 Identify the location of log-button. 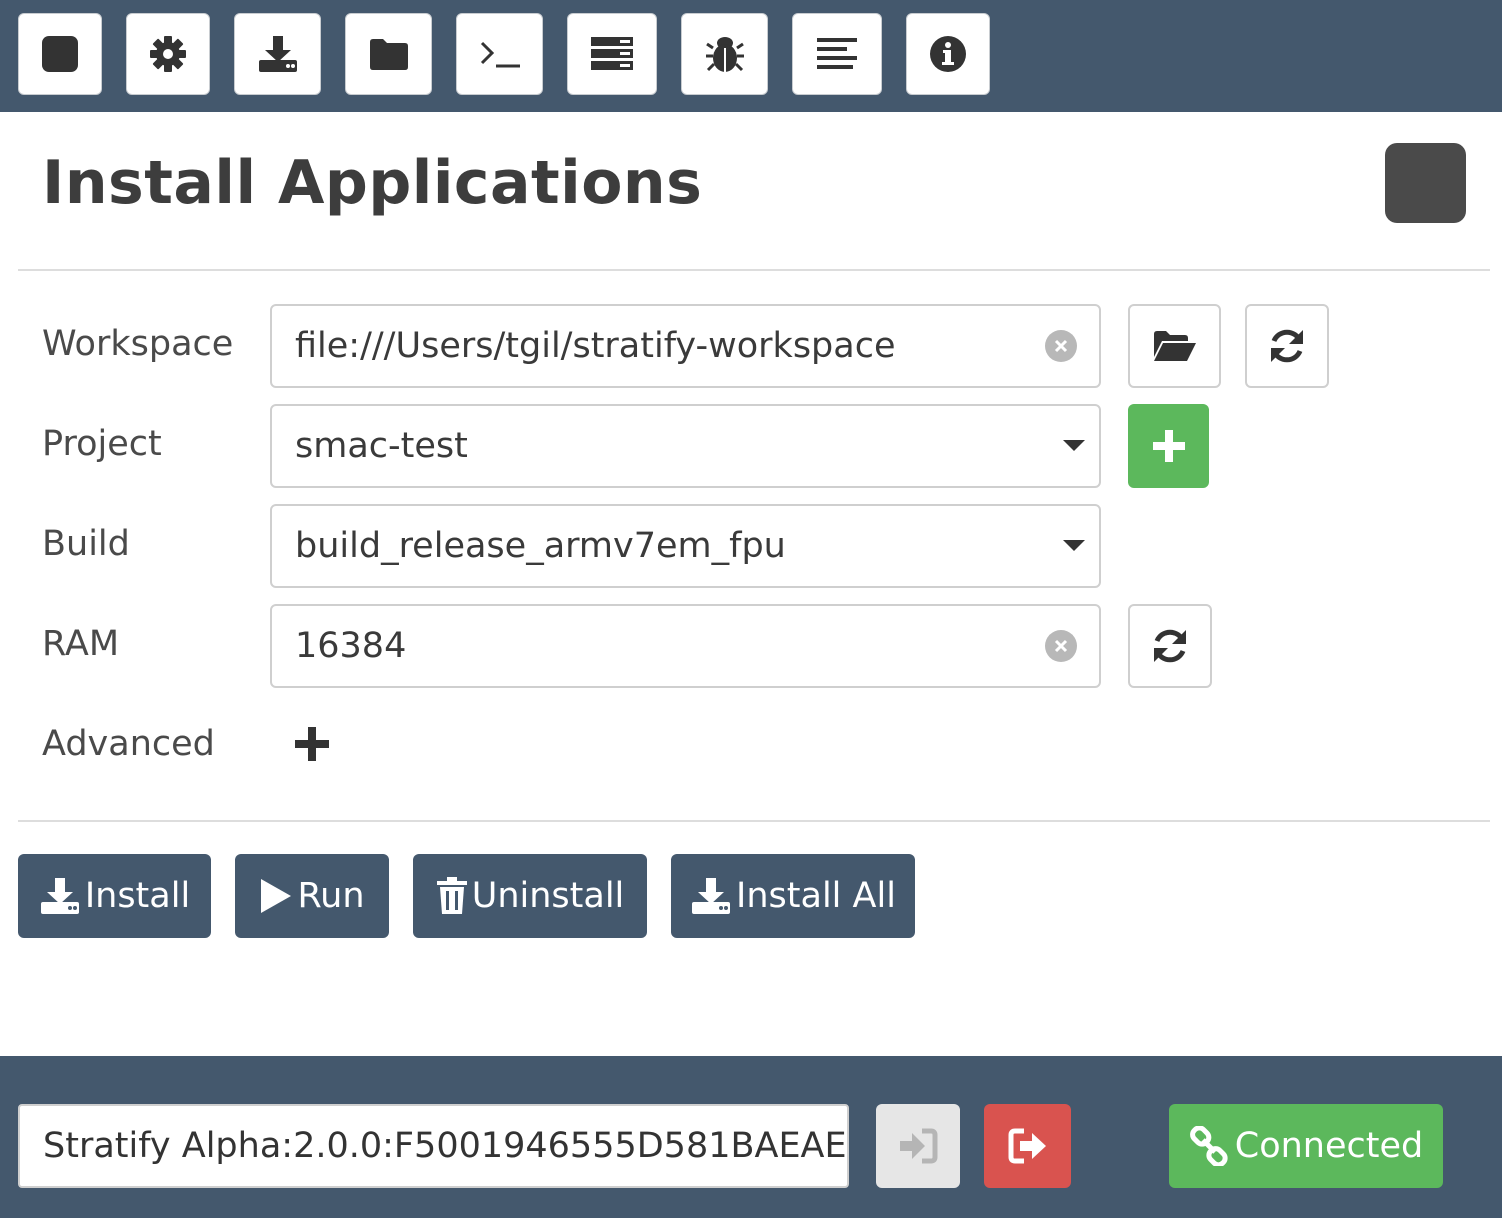
(837, 54).